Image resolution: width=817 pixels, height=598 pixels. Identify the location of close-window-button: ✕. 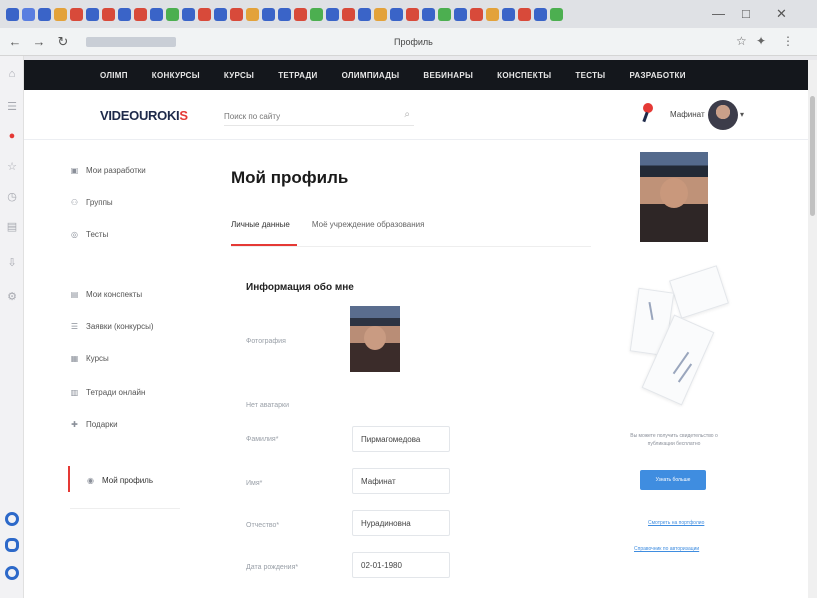
(781, 14).